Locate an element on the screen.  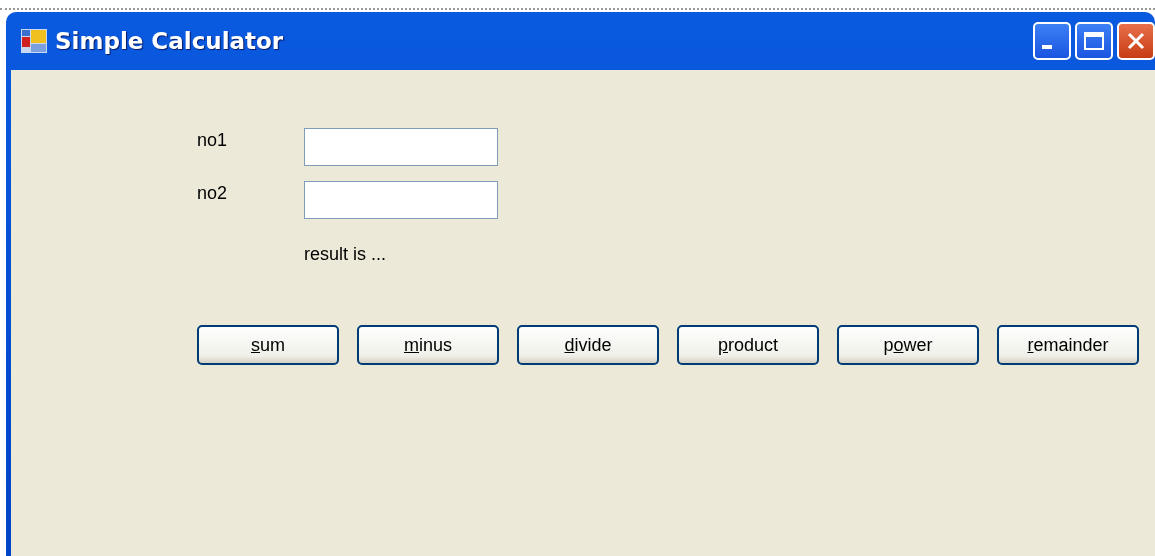
field-label: no2 is located at coordinates (213, 193).